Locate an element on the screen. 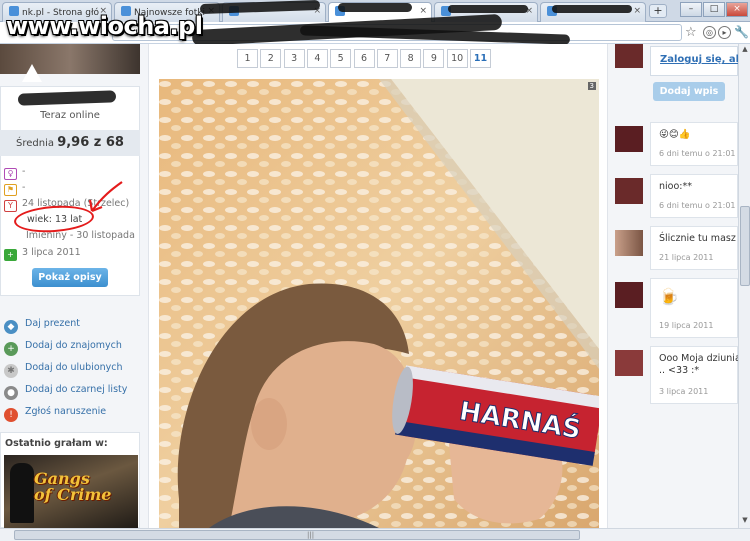 This screenshot has width=750, height=541. scroll-up-icon: ▲ is located at coordinates (745, 50).